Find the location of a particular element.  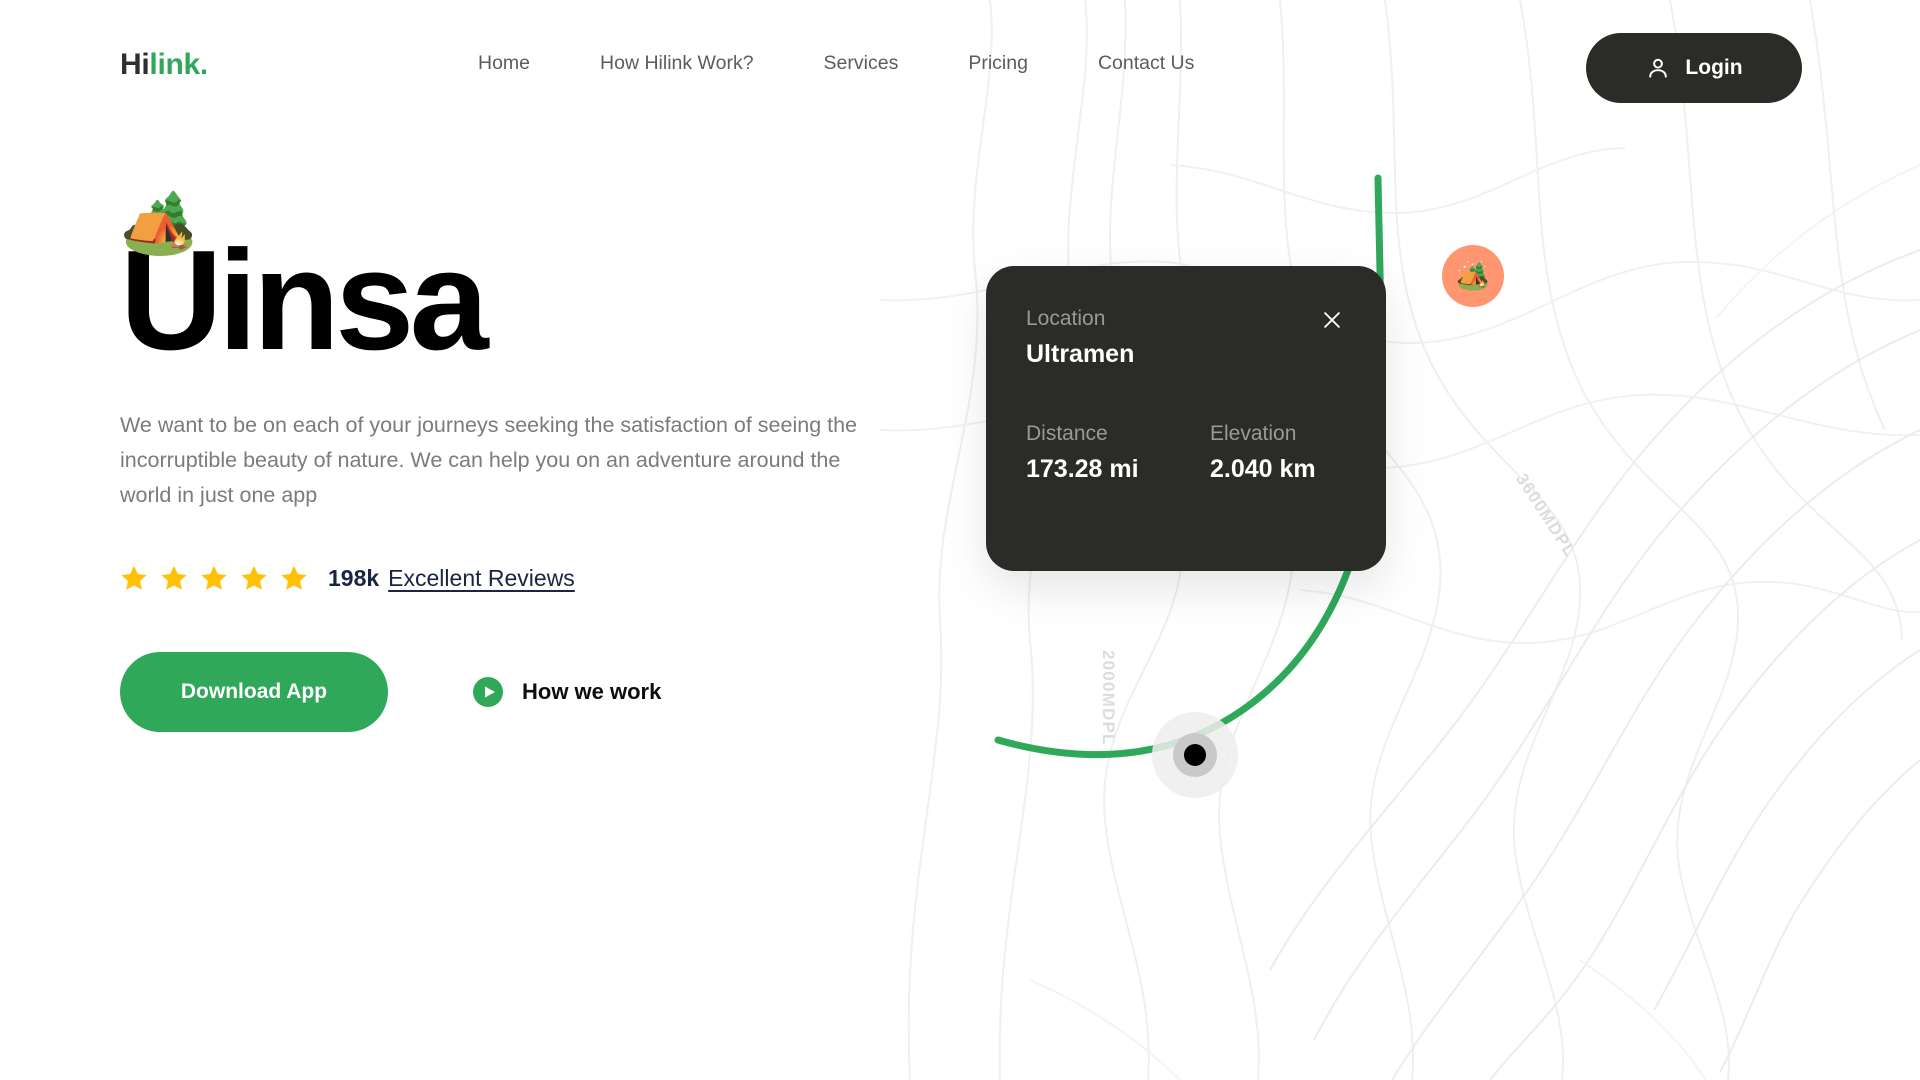

close-card-button is located at coordinates (1332, 320).